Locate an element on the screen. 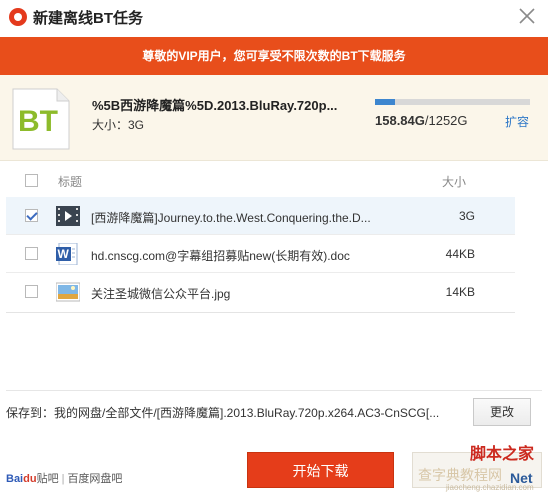  storage-total: /1252G is located at coordinates (446, 120).